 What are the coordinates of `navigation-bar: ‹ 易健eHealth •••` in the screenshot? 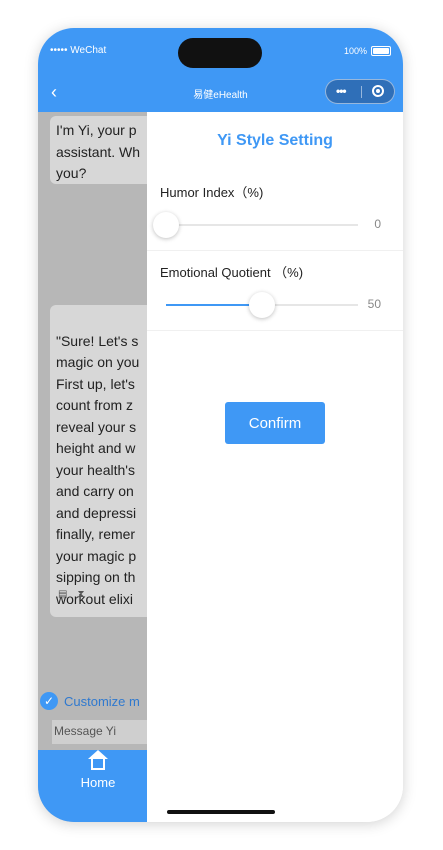 It's located at (220, 93).